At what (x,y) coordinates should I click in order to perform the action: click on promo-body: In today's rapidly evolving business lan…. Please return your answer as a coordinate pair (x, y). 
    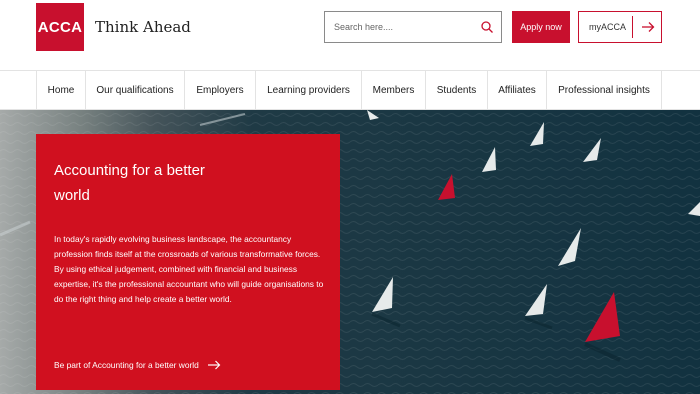
    Looking at the image, I should click on (189, 269).